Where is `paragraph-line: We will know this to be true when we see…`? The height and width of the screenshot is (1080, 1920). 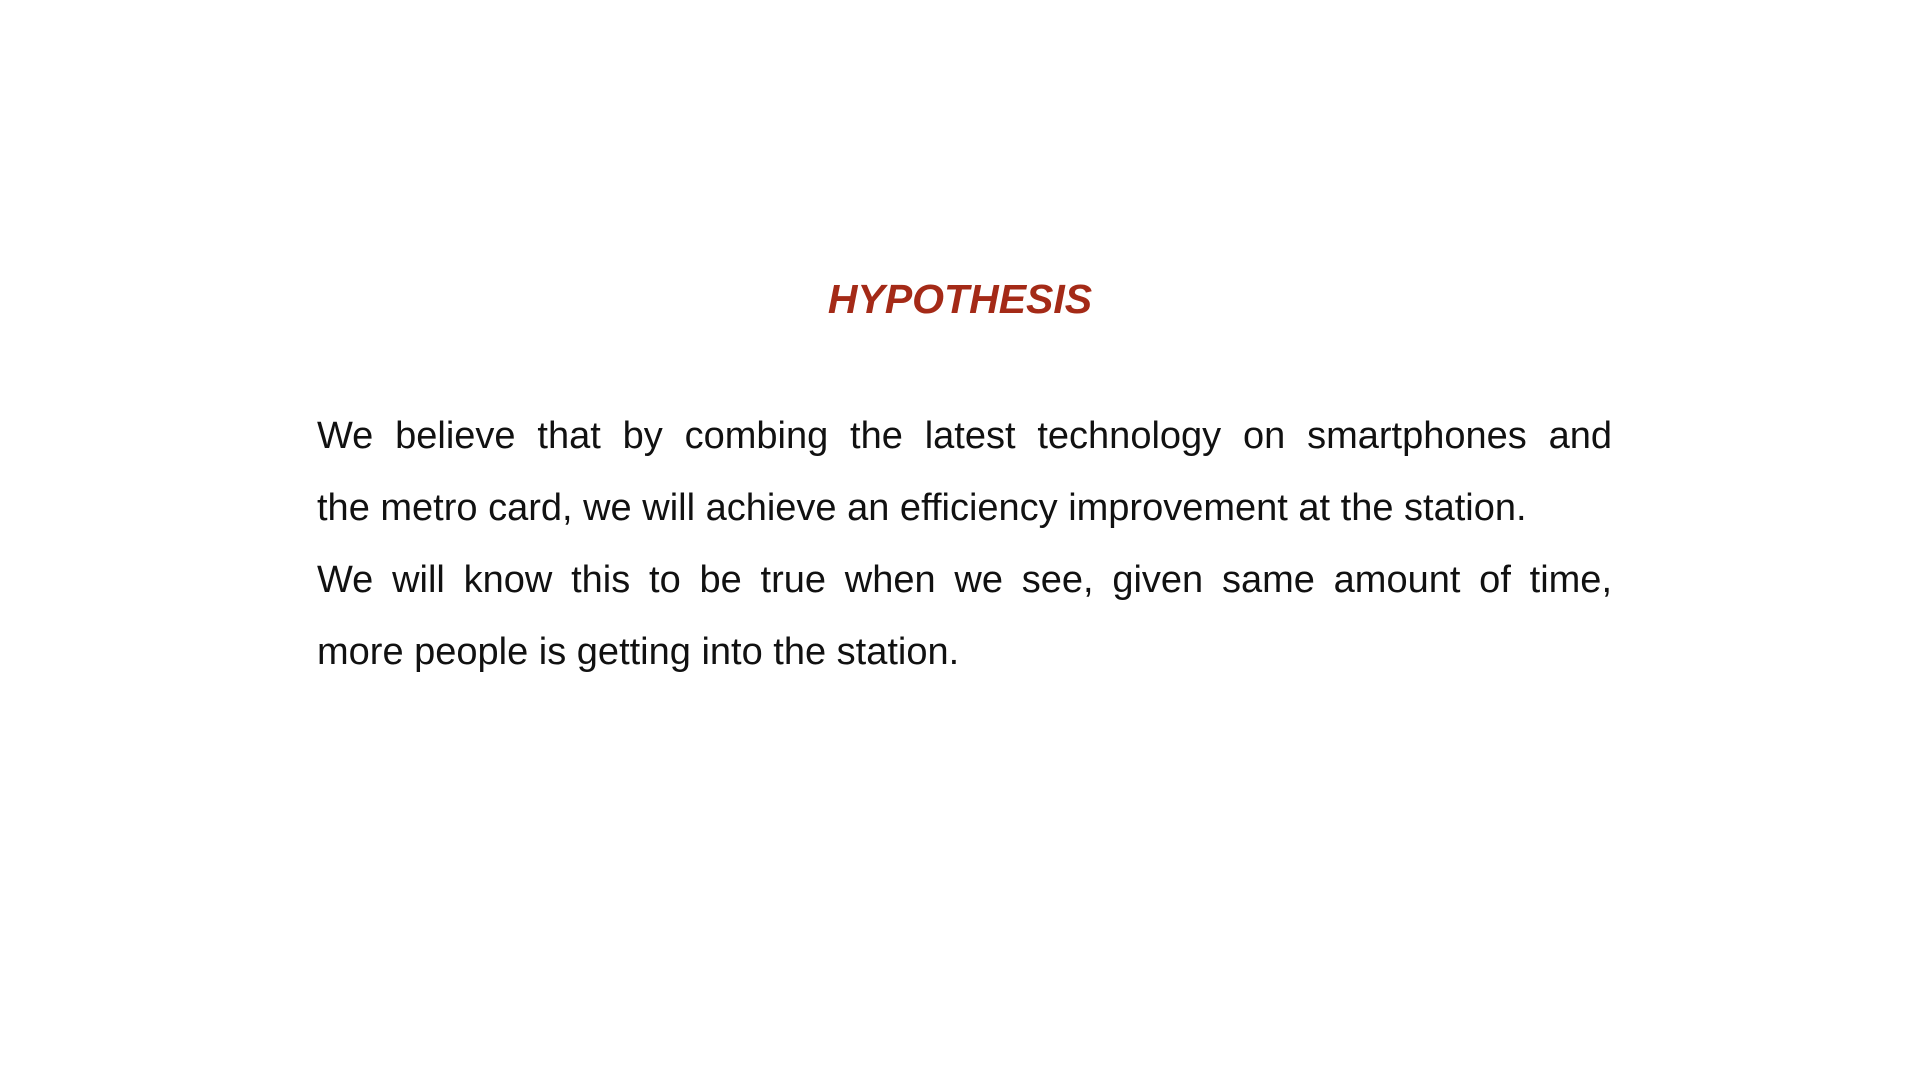
paragraph-line: We will know this to be true when we see… is located at coordinates (964, 580).